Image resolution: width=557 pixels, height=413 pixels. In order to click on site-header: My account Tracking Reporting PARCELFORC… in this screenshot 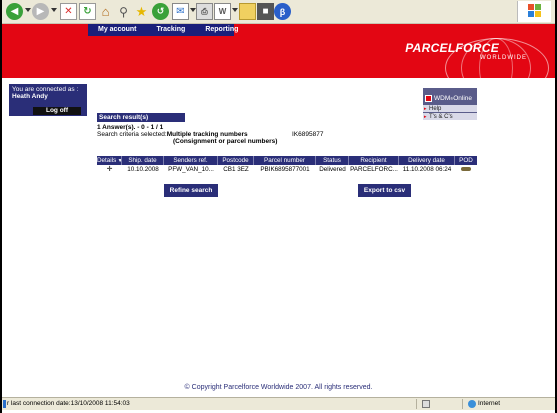, I will do `click(278, 51)`.